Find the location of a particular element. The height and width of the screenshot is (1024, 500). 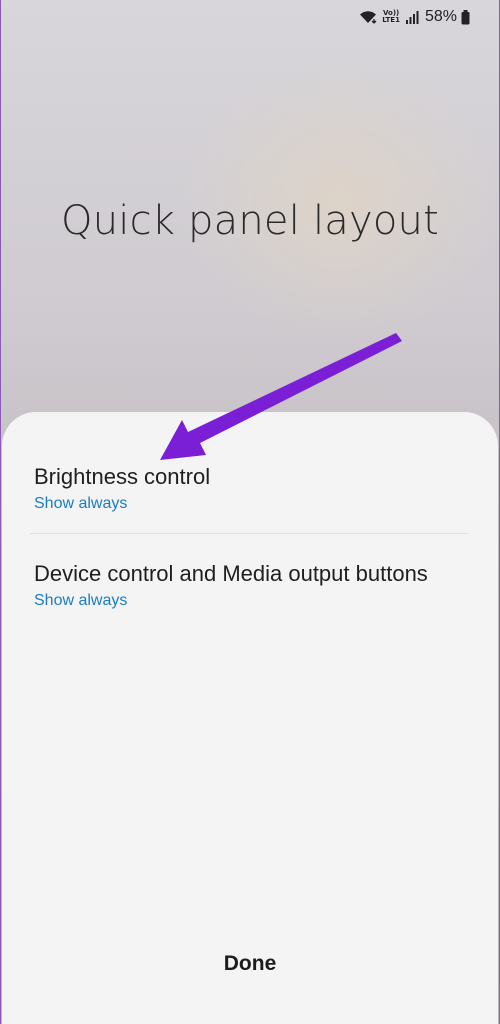

status-bar: Vo)) LTE1 58% is located at coordinates (414, 17).